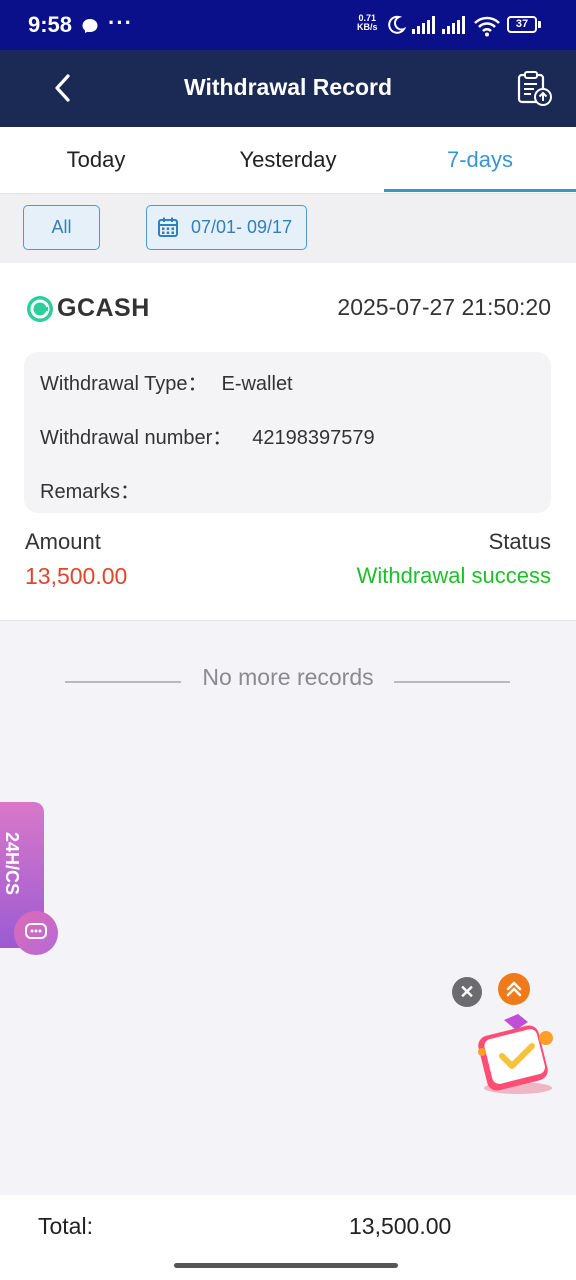 The width and height of the screenshot is (576, 1280). Describe the element at coordinates (288, 1237) in the screenshot. I see `total-footer: Total: 13,500.00` at that location.